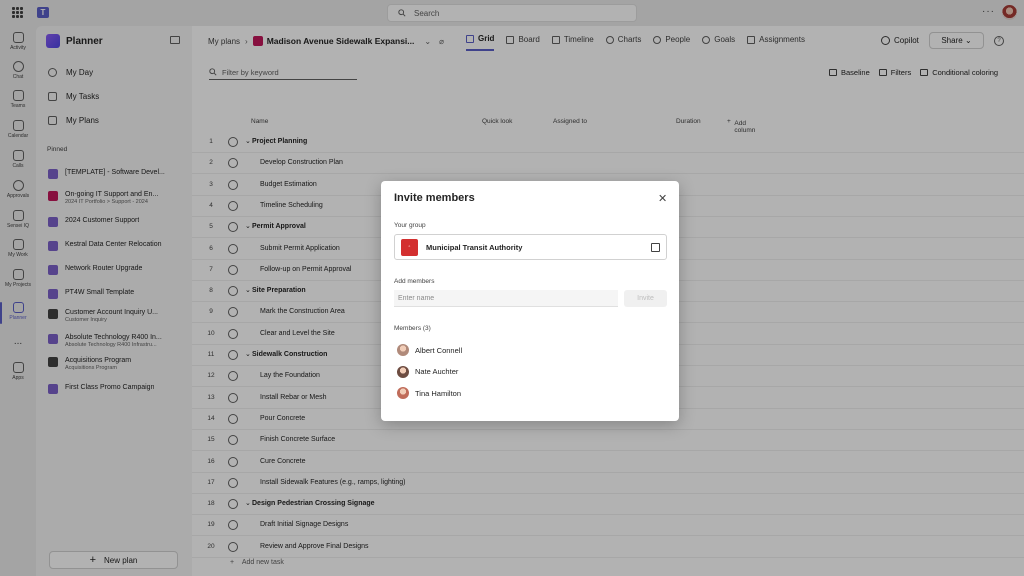 This screenshot has height=576, width=1024. What do you see at coordinates (662, 198) in the screenshot?
I see `close-icon: ✕` at bounding box center [662, 198].